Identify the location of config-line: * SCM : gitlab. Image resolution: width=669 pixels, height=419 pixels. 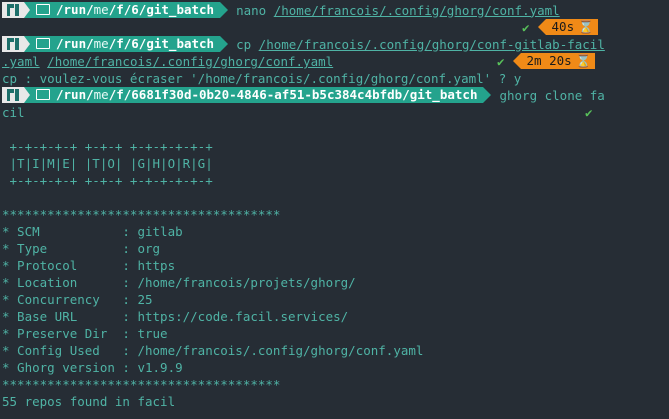
(92, 231).